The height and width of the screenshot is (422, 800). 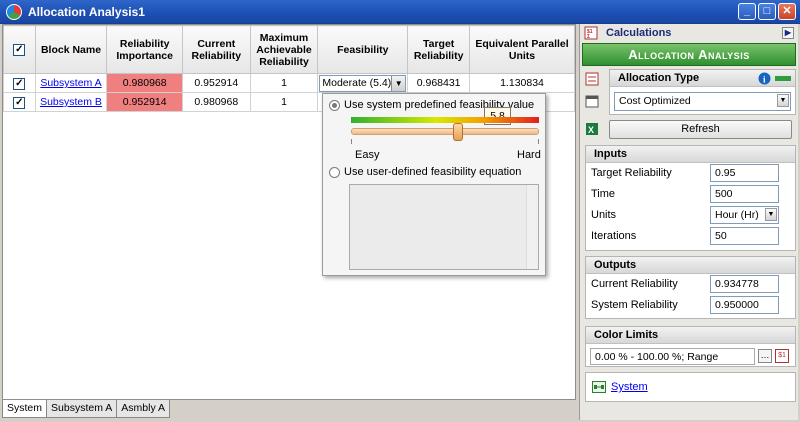 I want to click on easy-label: Easy, so click(x=367, y=155).